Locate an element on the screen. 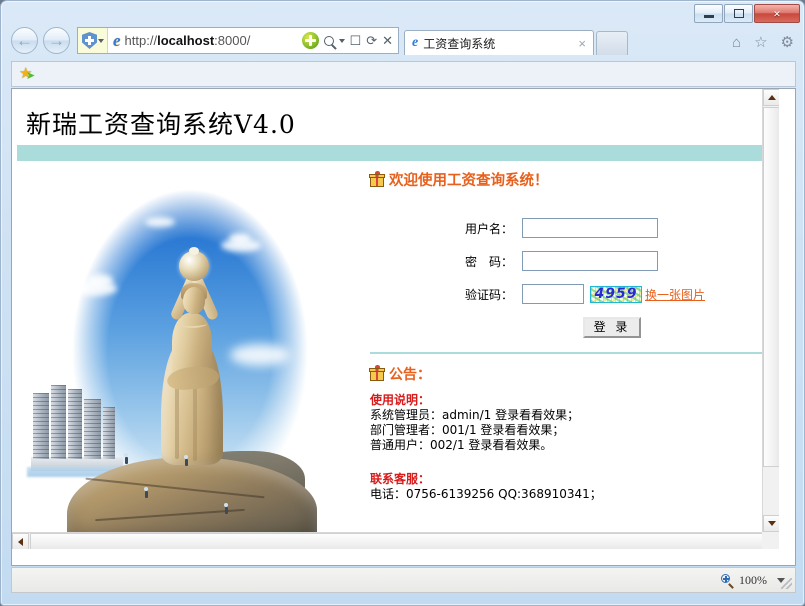 The width and height of the screenshot is (805, 606). scroll-up-button is located at coordinates (771, 97).